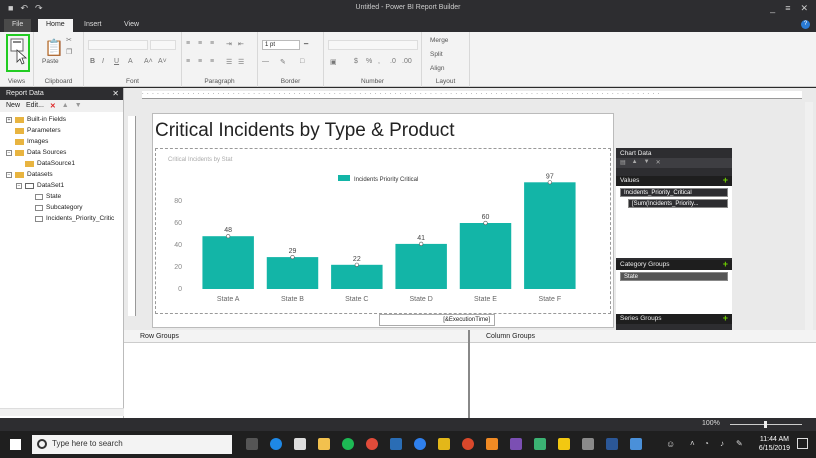  Describe the element at coordinates (118, 45) in the screenshot. I see `font-family-combo` at that location.